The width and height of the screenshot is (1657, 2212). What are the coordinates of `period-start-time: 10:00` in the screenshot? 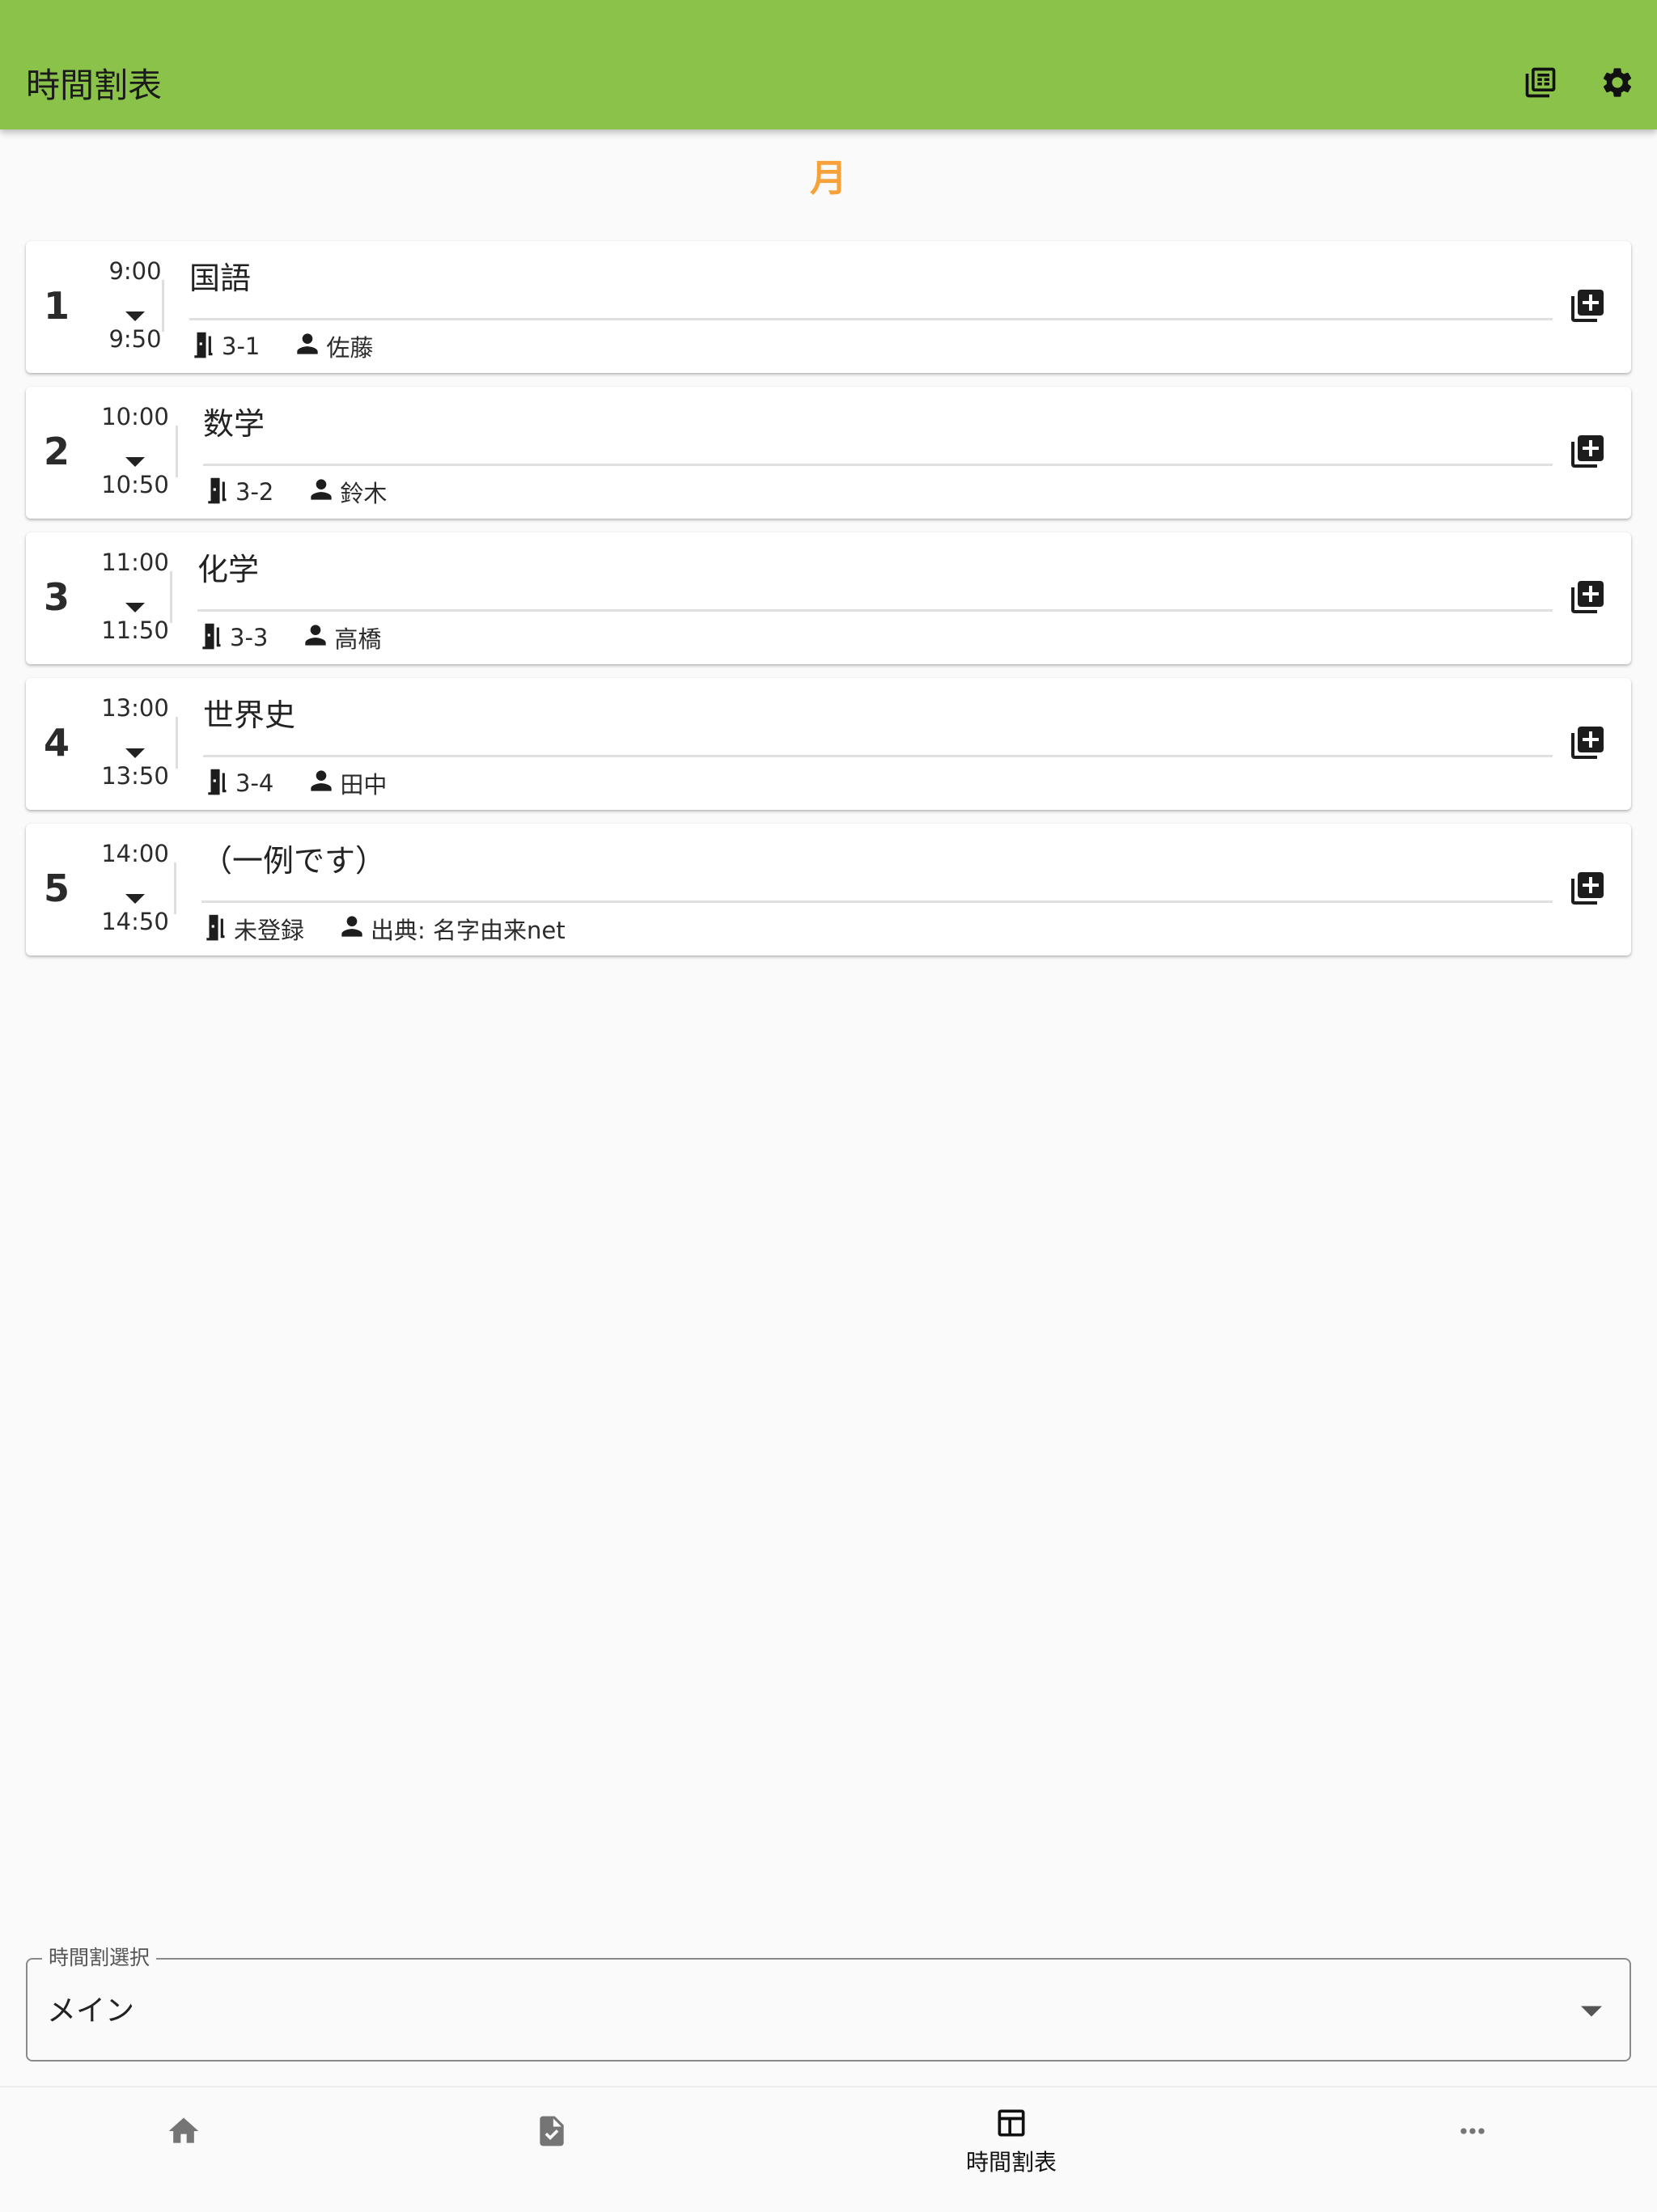 It's located at (135, 416).